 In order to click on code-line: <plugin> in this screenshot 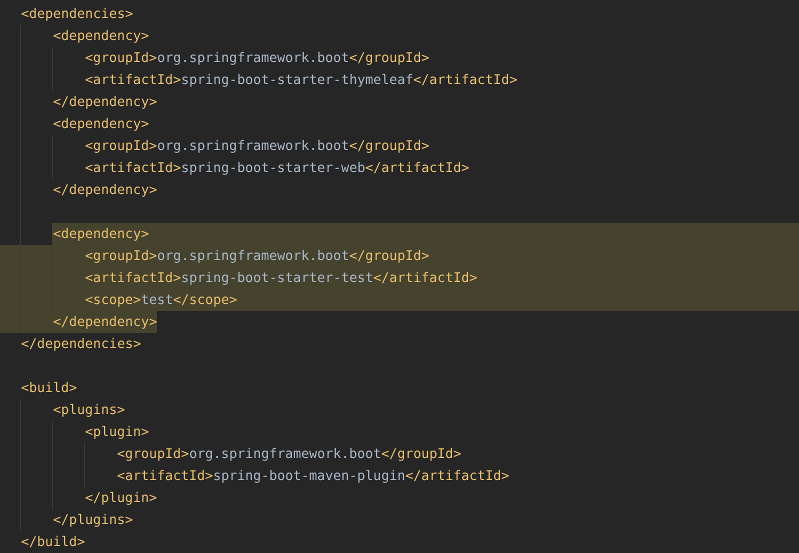, I will do `click(399, 432)`.